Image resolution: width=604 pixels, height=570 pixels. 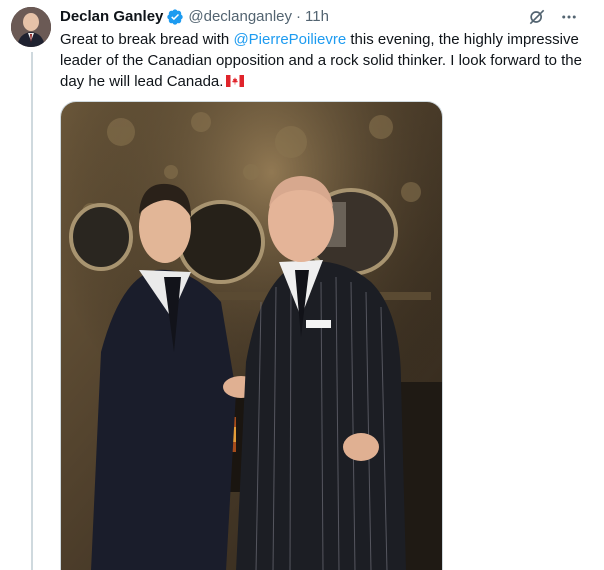 I want to click on verified-badge-icon, so click(x=175, y=17).